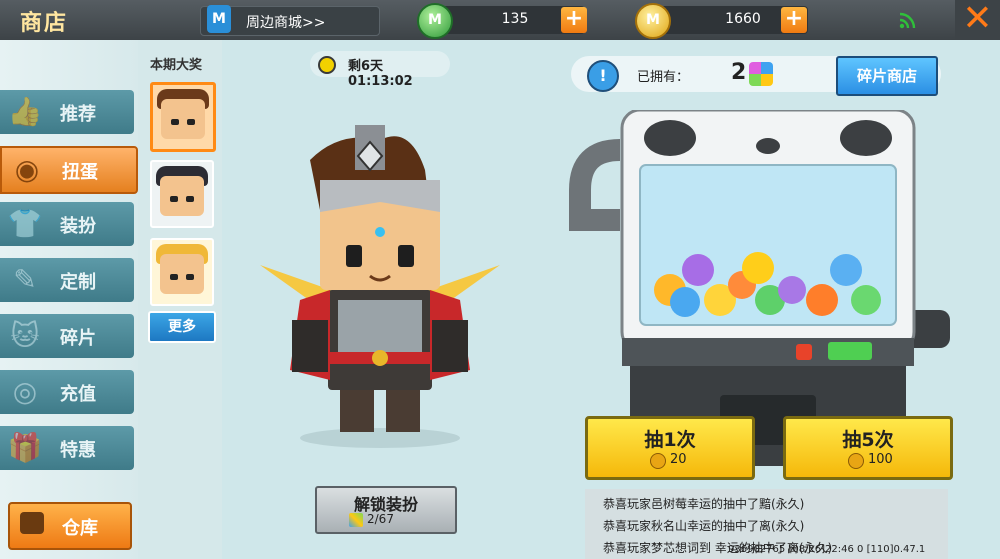 The width and height of the screenshot is (1000, 559). What do you see at coordinates (794, 20) in the screenshot?
I see `add-coins-button: +` at bounding box center [794, 20].